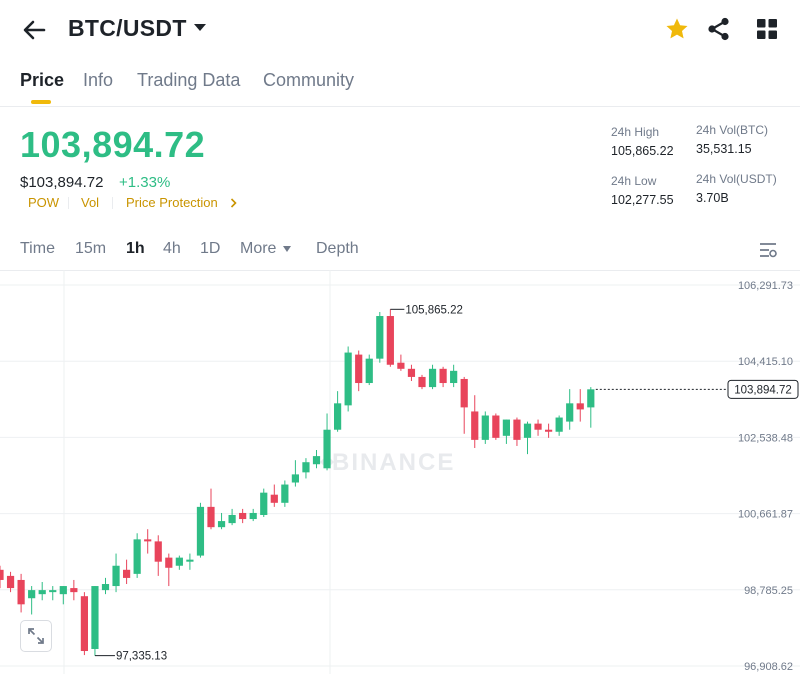  I want to click on timeframe-4h: 4h, so click(172, 249).